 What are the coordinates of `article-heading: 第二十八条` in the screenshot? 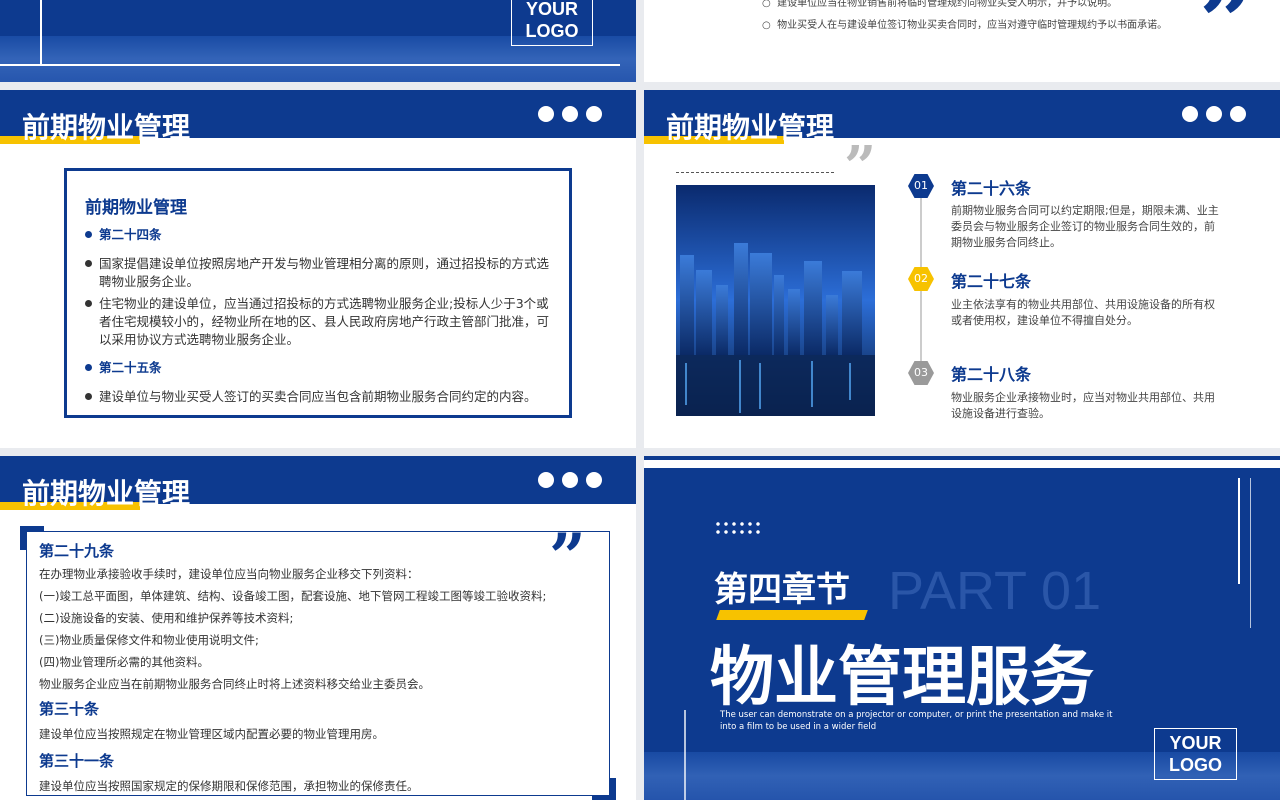 It's located at (991, 374).